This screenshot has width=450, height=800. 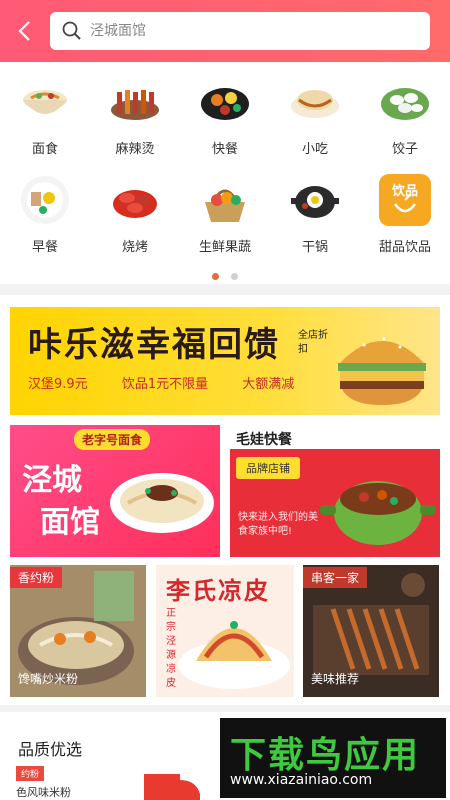 I want to click on category-snacks: 小吃, so click(x=315, y=116).